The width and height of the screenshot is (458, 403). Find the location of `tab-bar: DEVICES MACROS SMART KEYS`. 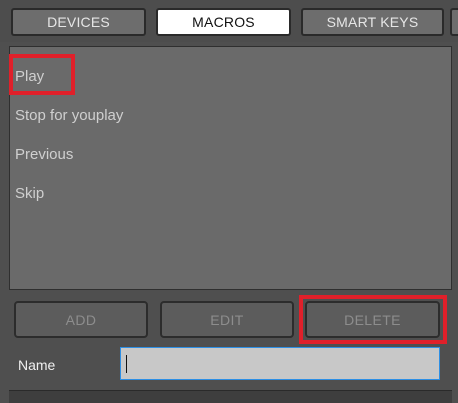

tab-bar: DEVICES MACROS SMART KEYS is located at coordinates (229, 21).